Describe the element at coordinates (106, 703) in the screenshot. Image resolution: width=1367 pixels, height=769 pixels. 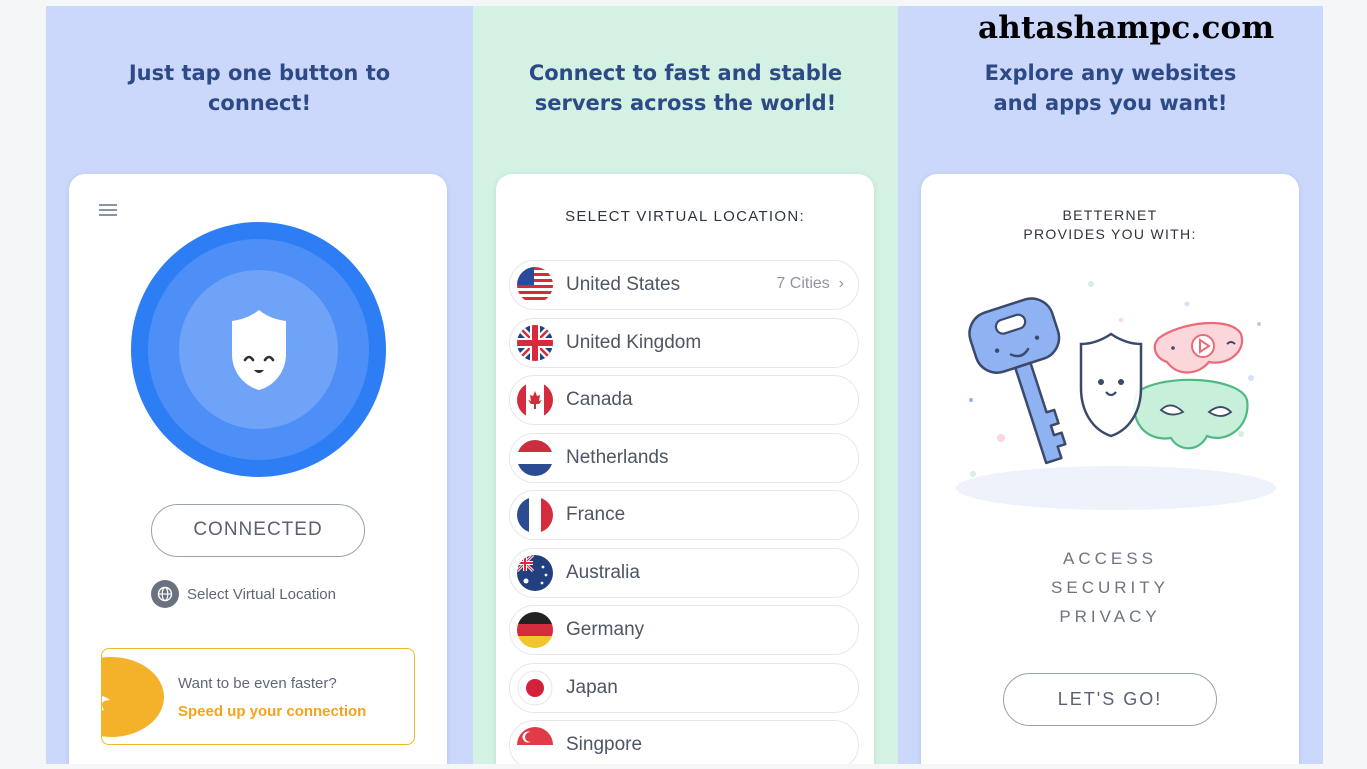
I see `rocket-bird-icon` at that location.